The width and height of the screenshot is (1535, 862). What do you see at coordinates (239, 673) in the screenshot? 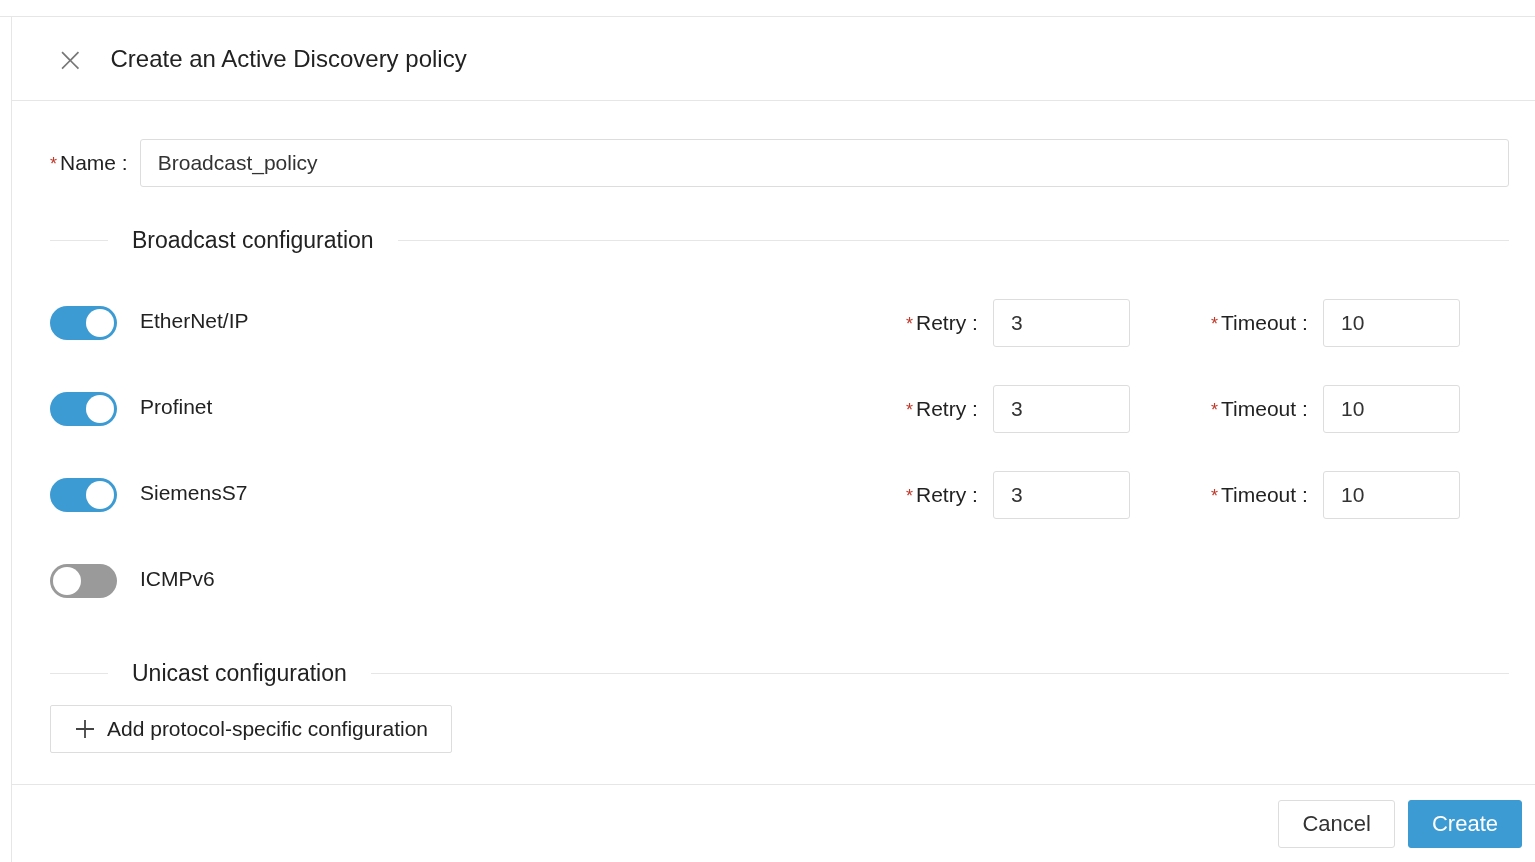
I see `section-heading: Unicast configuration` at bounding box center [239, 673].